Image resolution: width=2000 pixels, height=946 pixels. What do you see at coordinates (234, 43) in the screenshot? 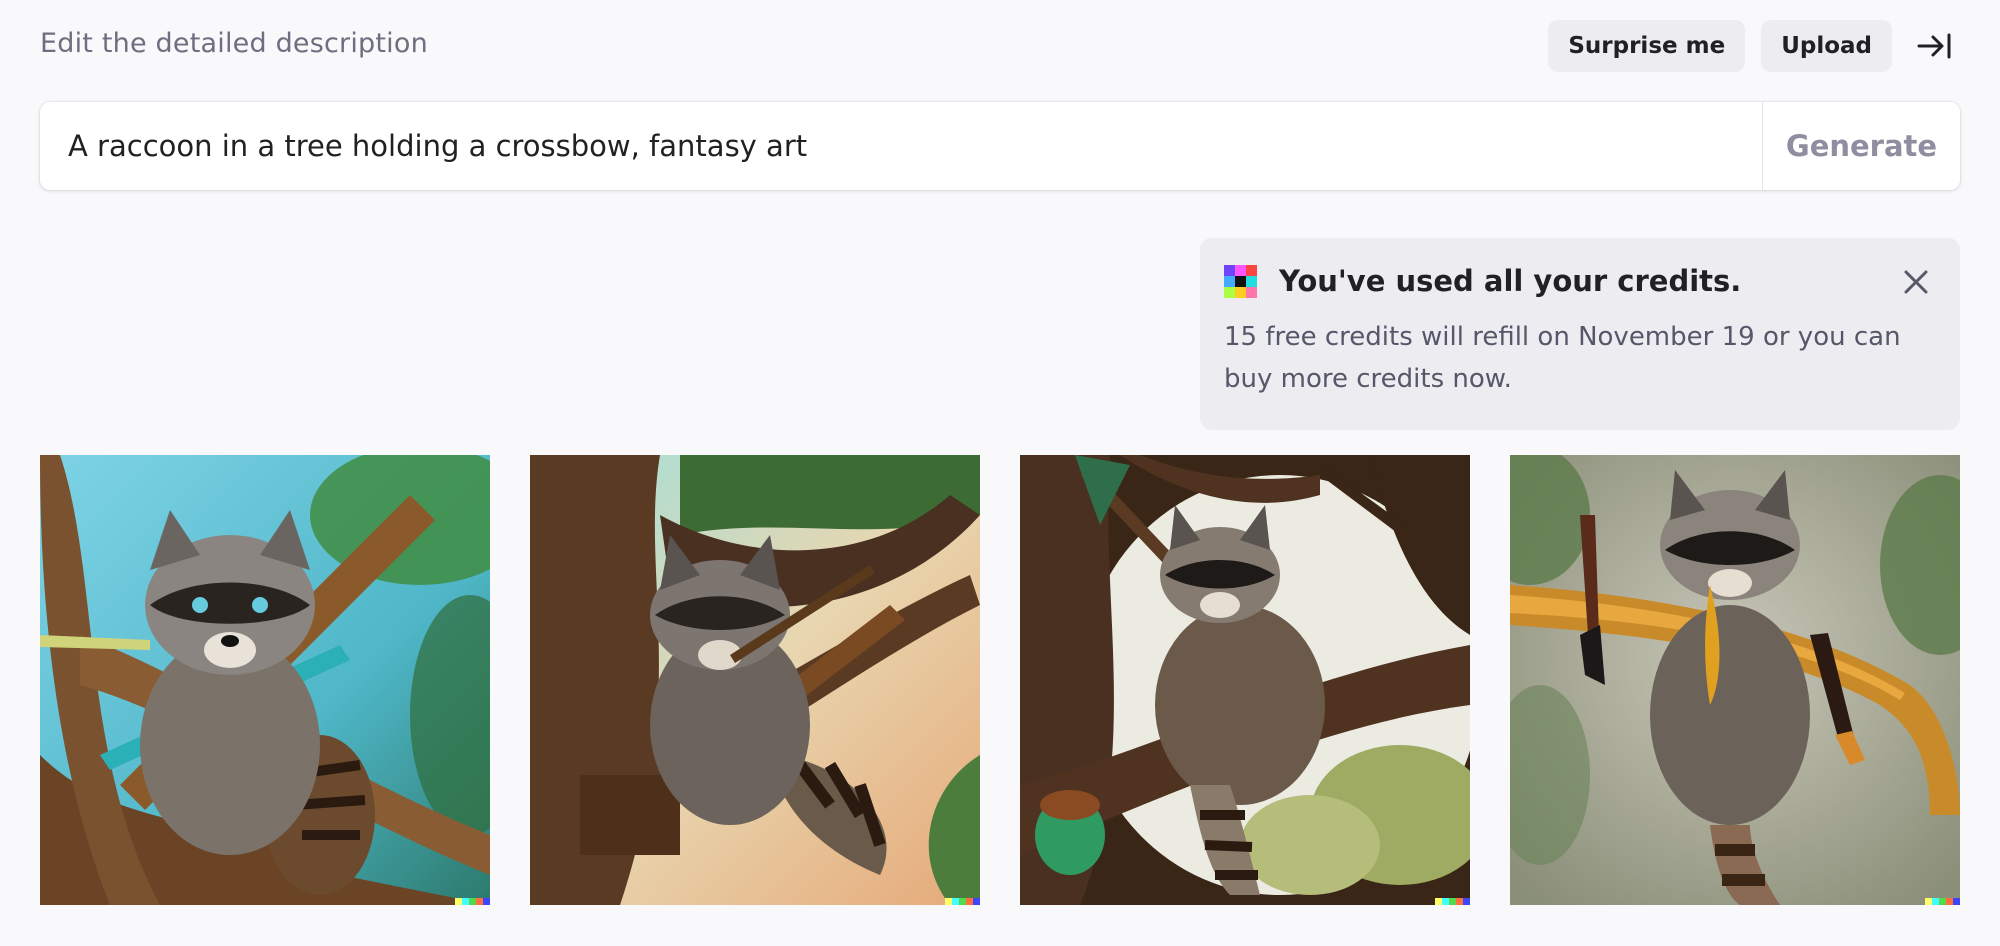
I see `page-heading: Edit the detailed description` at bounding box center [234, 43].